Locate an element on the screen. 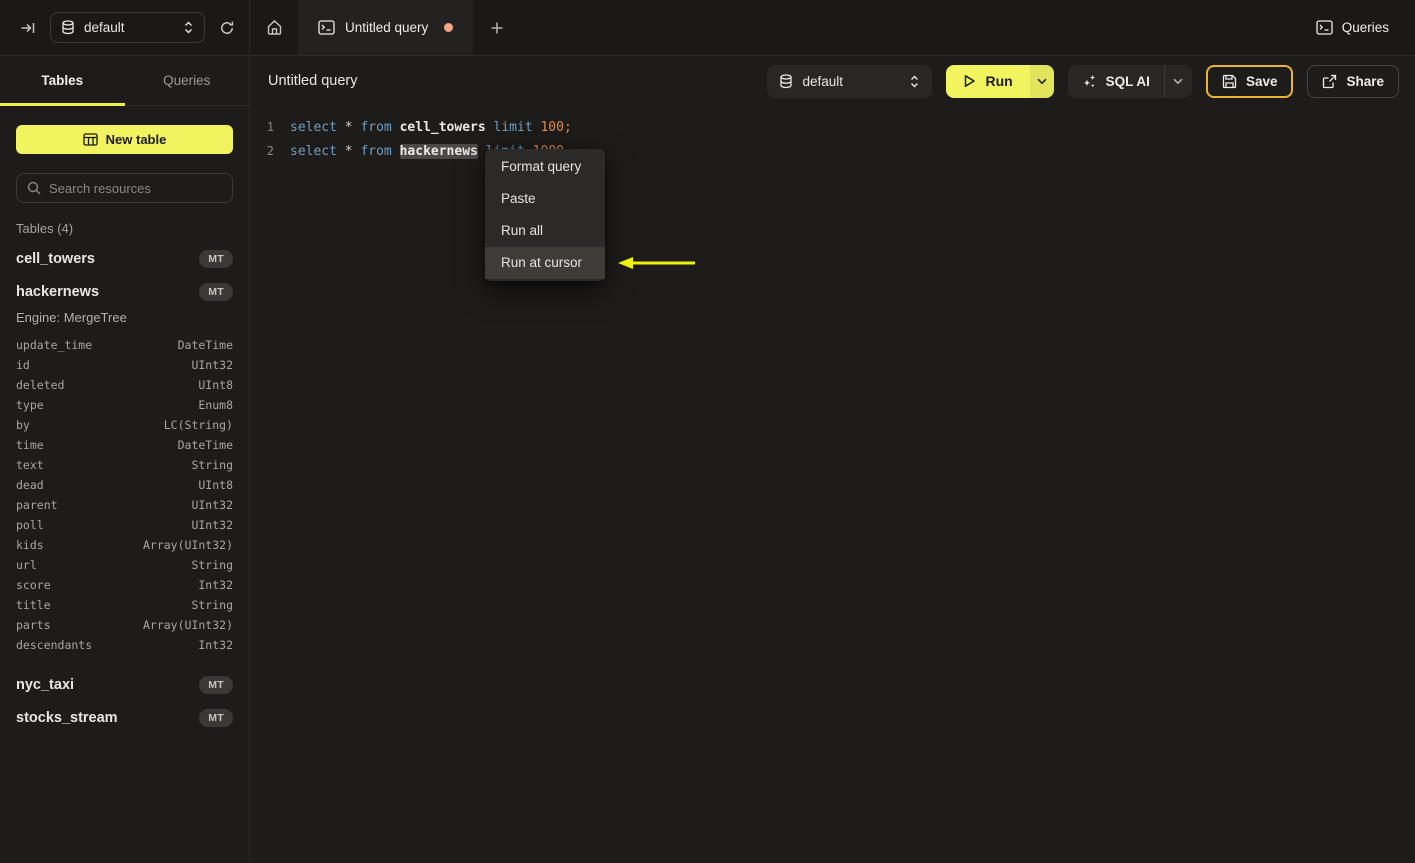 This screenshot has height=863, width=1415. column-row: id UInt32 is located at coordinates (124, 365).